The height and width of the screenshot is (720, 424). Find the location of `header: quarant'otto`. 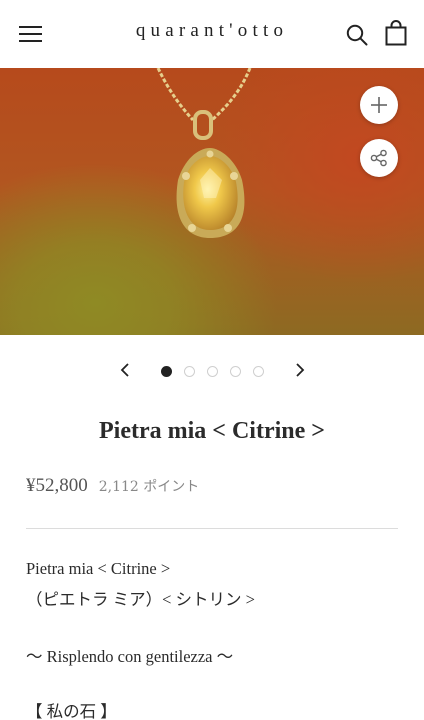

header: quarant'otto is located at coordinates (212, 34).